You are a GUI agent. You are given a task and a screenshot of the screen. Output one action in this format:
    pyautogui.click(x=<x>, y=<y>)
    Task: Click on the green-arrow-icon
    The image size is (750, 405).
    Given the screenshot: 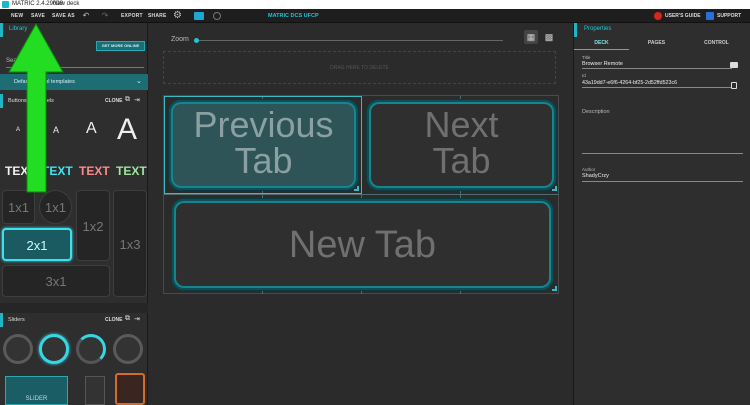 What is the action you would take?
    pyautogui.click(x=36, y=107)
    